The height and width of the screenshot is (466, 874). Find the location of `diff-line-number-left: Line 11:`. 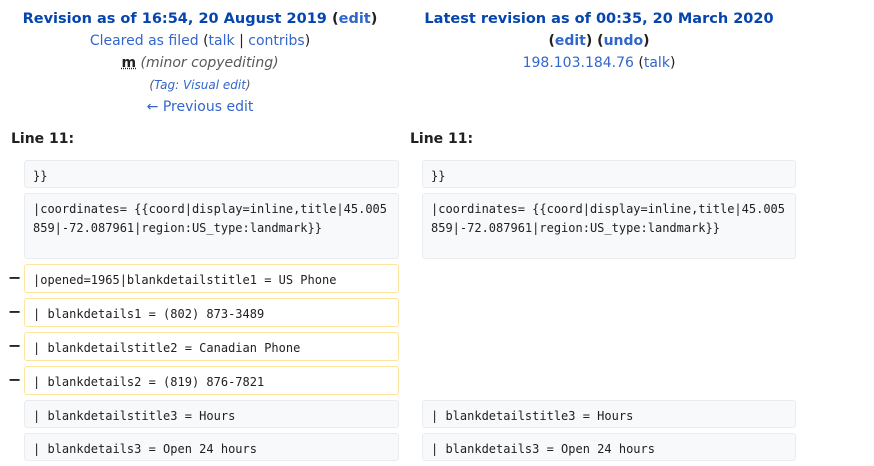

diff-line-number-left: Line 11: is located at coordinates (43, 139).